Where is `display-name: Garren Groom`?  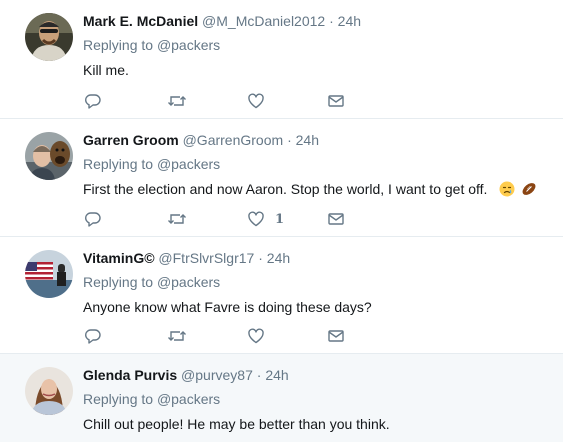 display-name: Garren Groom is located at coordinates (131, 140).